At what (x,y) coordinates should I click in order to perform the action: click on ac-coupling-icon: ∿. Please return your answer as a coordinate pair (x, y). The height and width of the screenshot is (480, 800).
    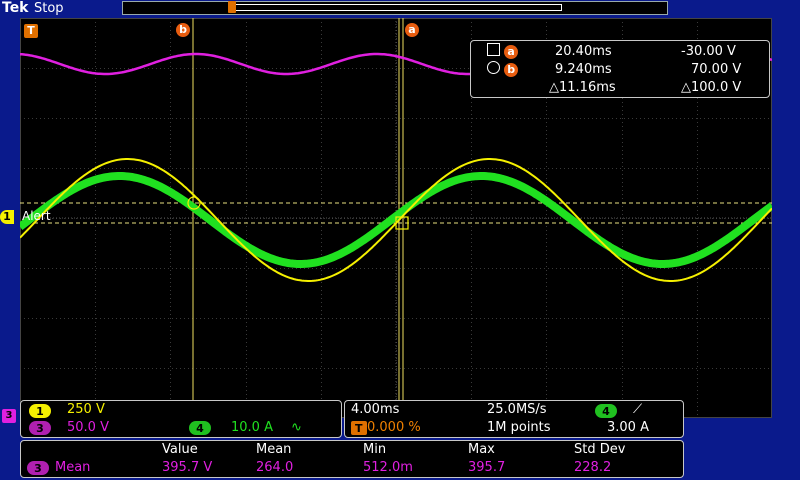
    Looking at the image, I should click on (296, 427).